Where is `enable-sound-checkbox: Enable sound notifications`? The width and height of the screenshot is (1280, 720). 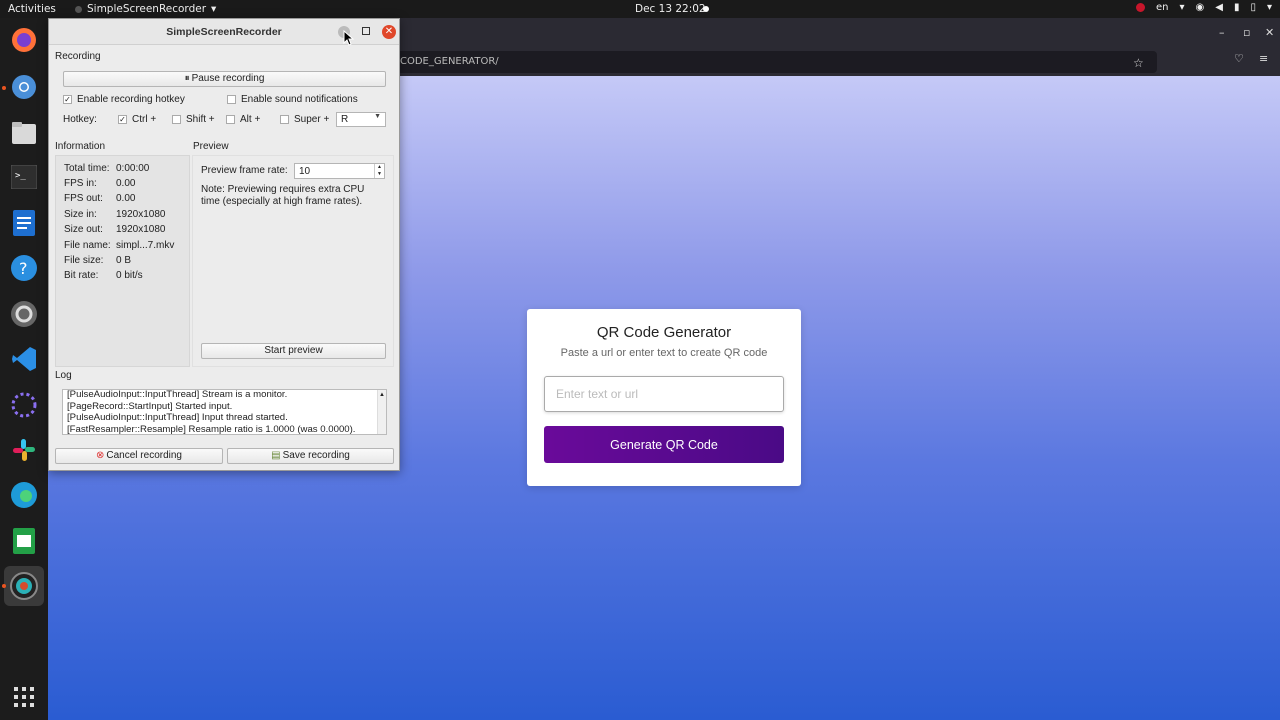 enable-sound-checkbox: Enable sound notifications is located at coordinates (292, 99).